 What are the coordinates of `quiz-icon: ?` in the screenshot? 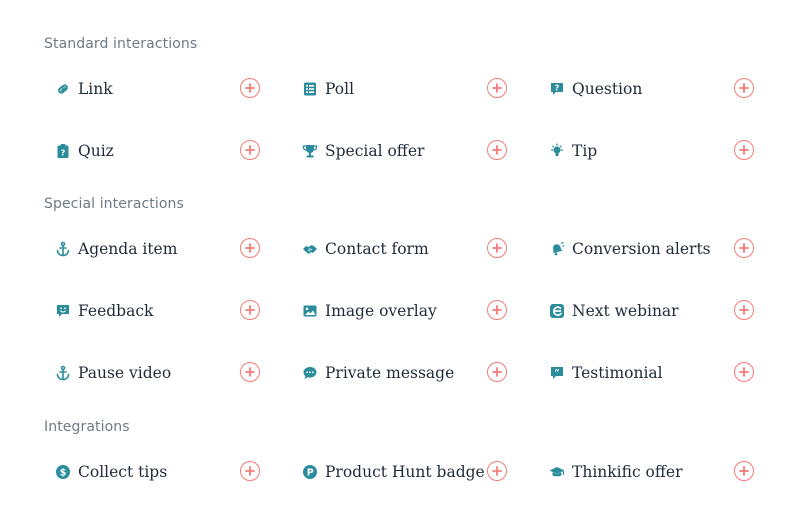 It's located at (63, 151).